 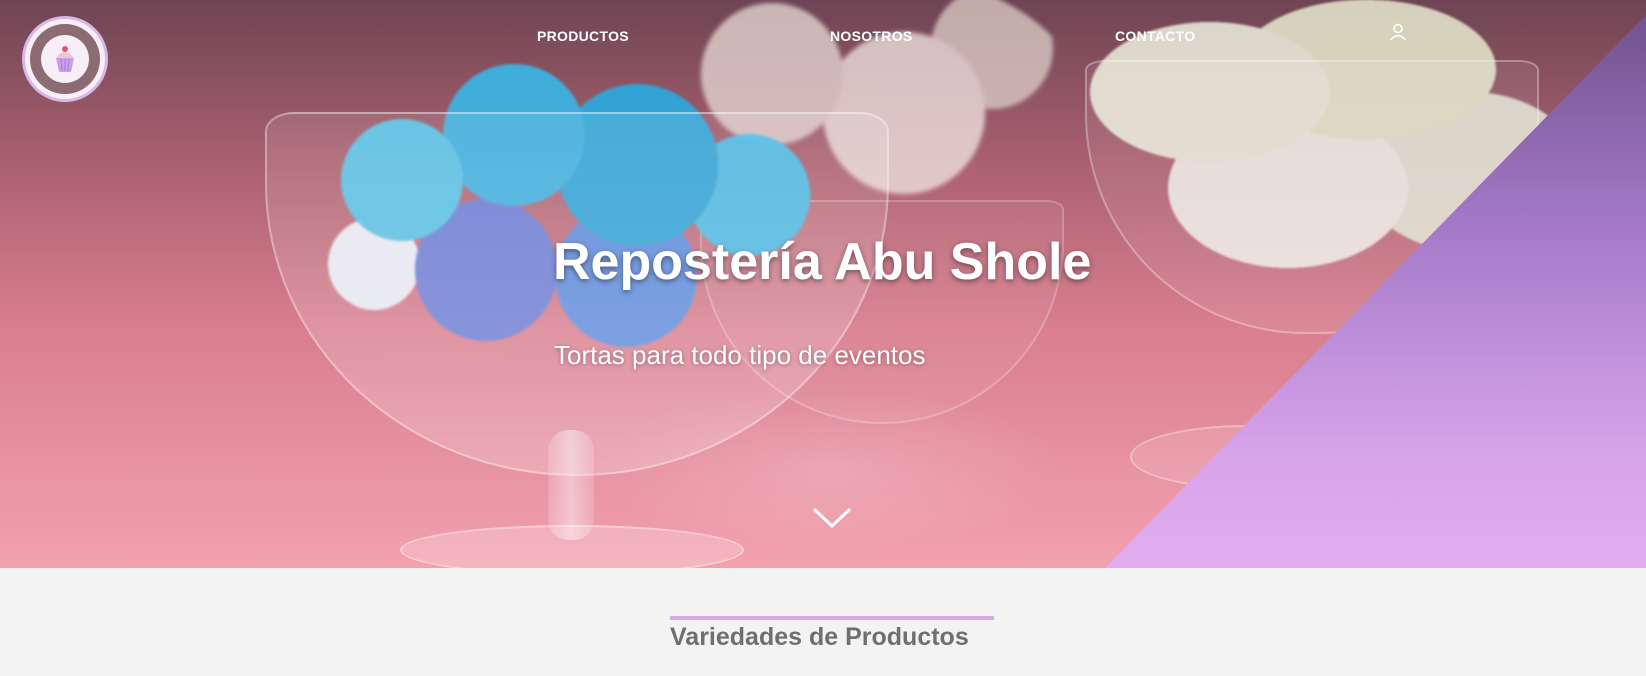 What do you see at coordinates (822, 262) in the screenshot?
I see `hero-title: Repostería Abu Shole` at bounding box center [822, 262].